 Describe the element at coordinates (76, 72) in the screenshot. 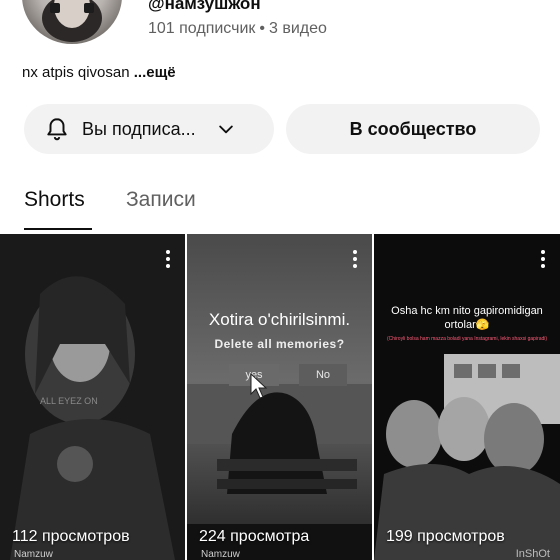

I see `description-text: nx atpis qivosan` at that location.